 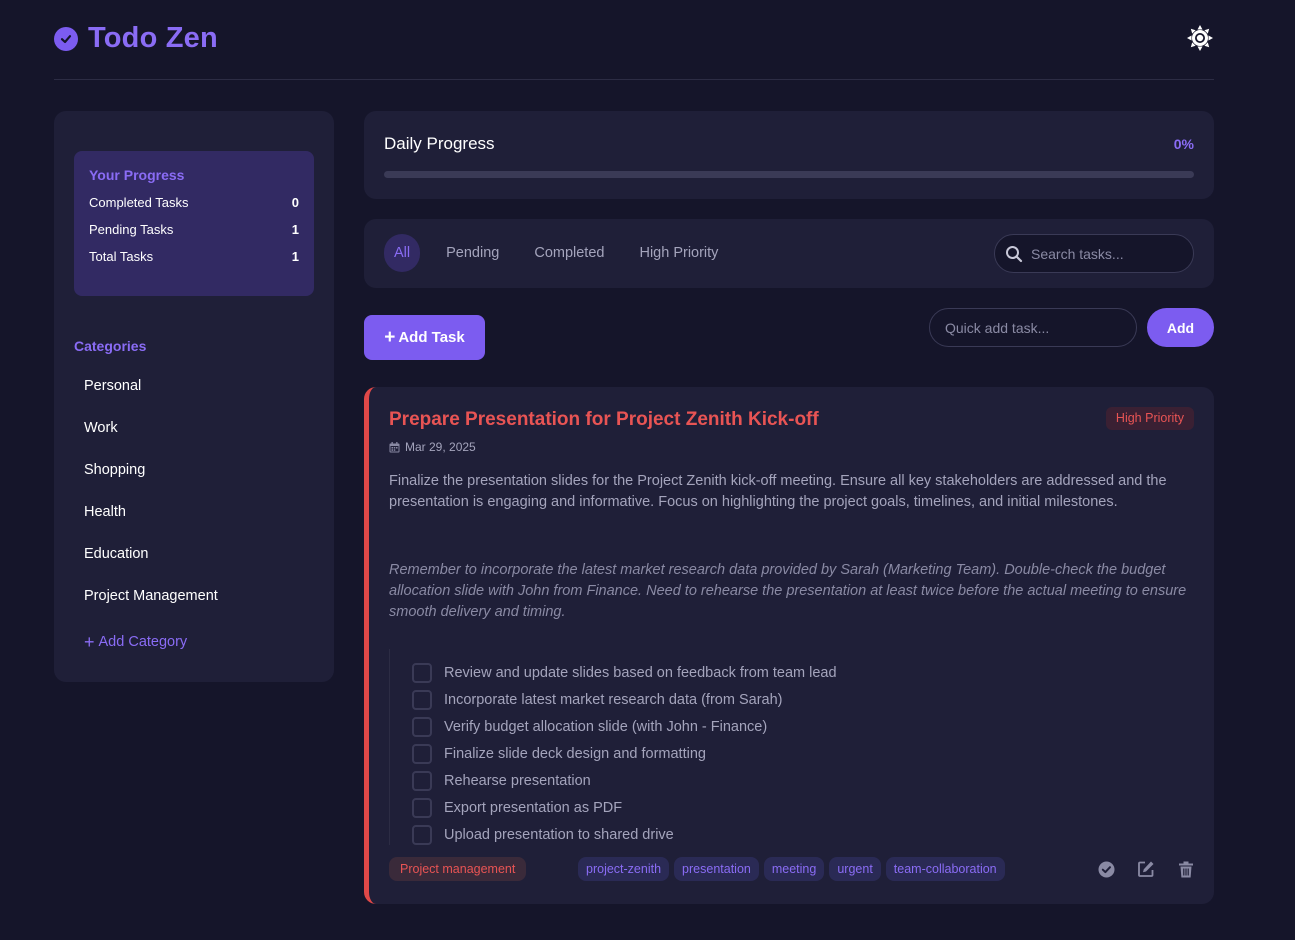 What do you see at coordinates (569, 253) in the screenshot?
I see `tab-completed: Completed` at bounding box center [569, 253].